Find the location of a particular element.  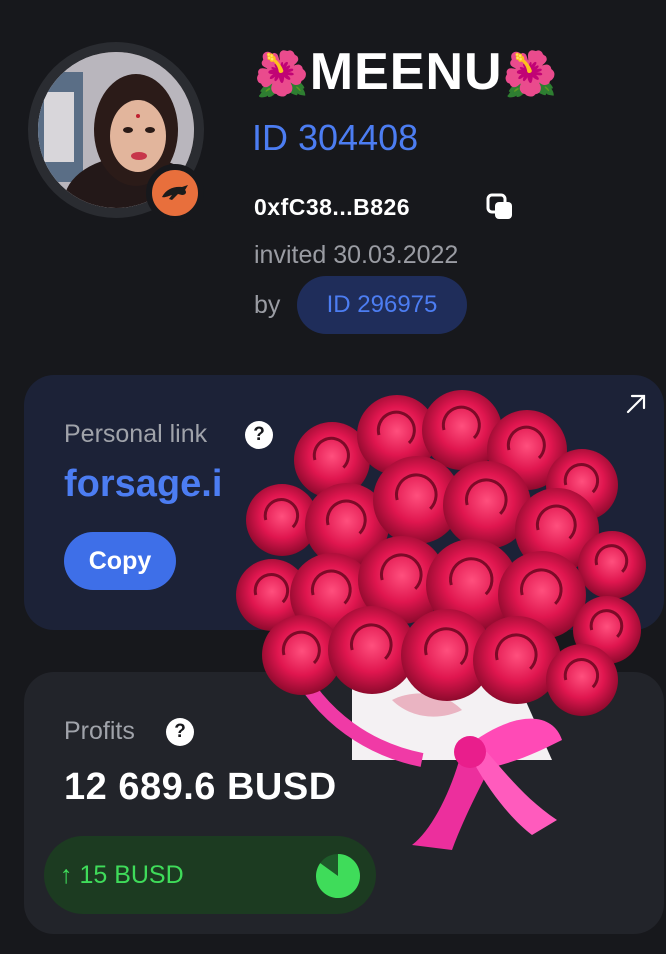

recent-gain-value: 15 BUSD is located at coordinates (131, 875).